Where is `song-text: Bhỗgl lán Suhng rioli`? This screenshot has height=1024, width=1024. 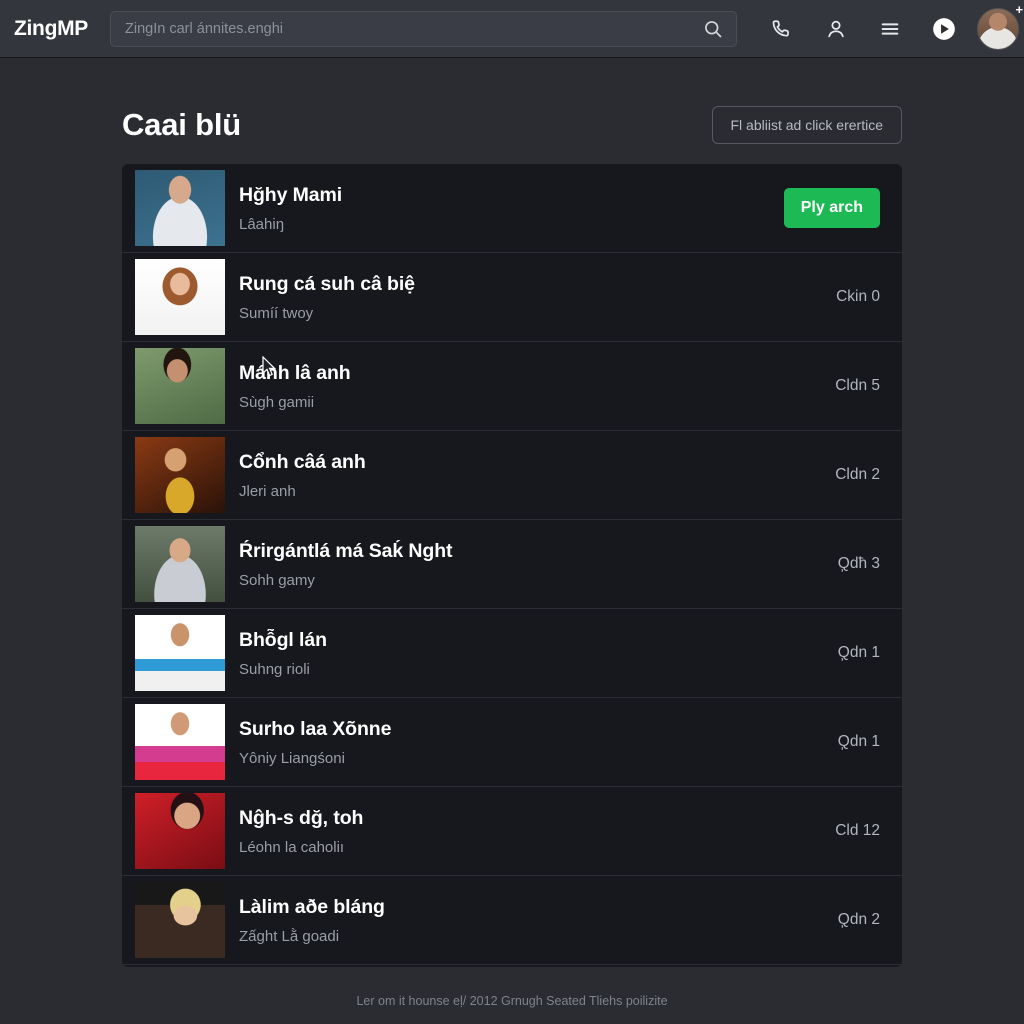 song-text: Bhỗgl lán Suhng rioli is located at coordinates (530, 653).